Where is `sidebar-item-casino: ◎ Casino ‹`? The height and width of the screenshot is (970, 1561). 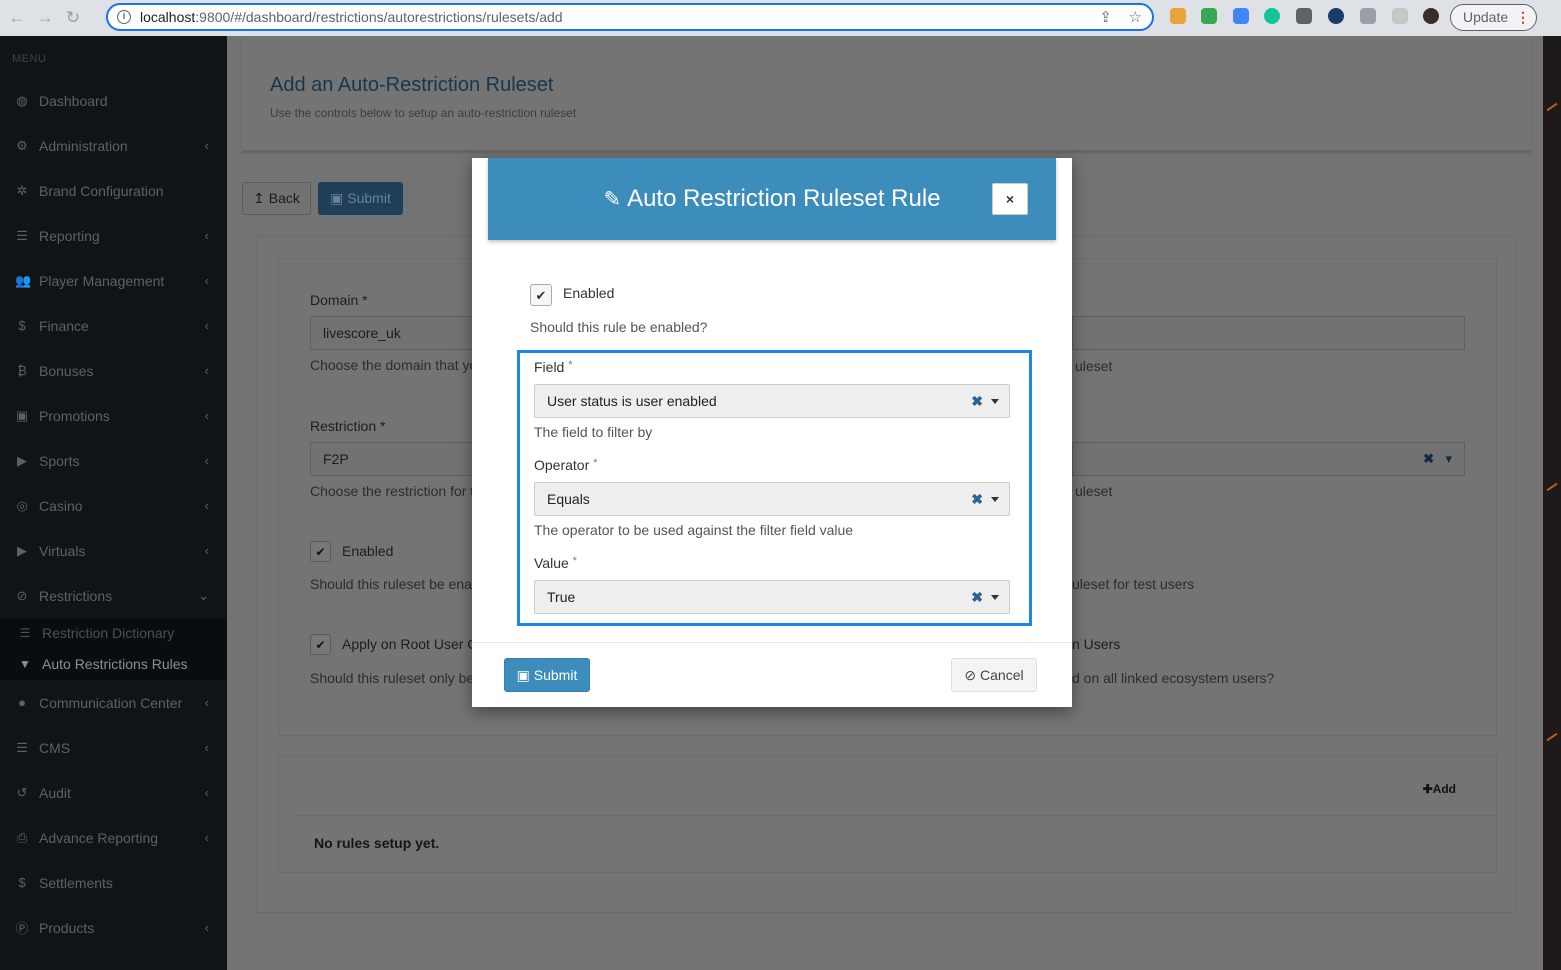
sidebar-item-casino: ◎ Casino ‹ is located at coordinates (113, 505).